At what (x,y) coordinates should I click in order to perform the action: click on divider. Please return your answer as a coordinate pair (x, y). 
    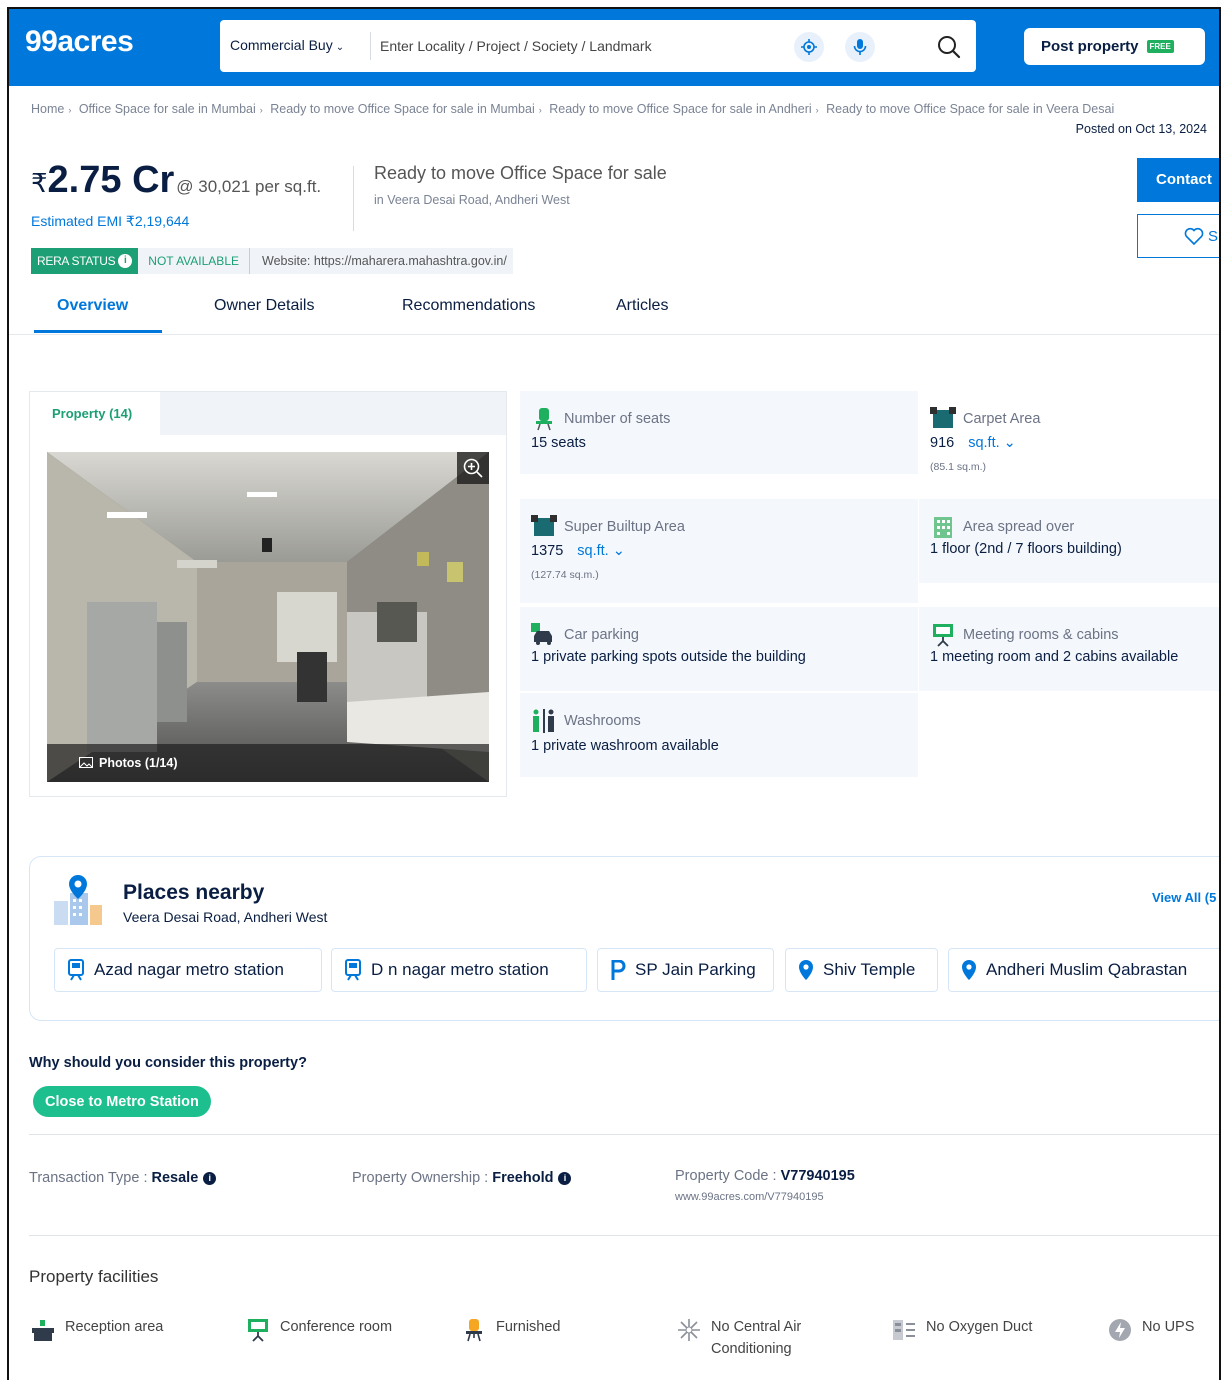
    Looking at the image, I should click on (624, 1134).